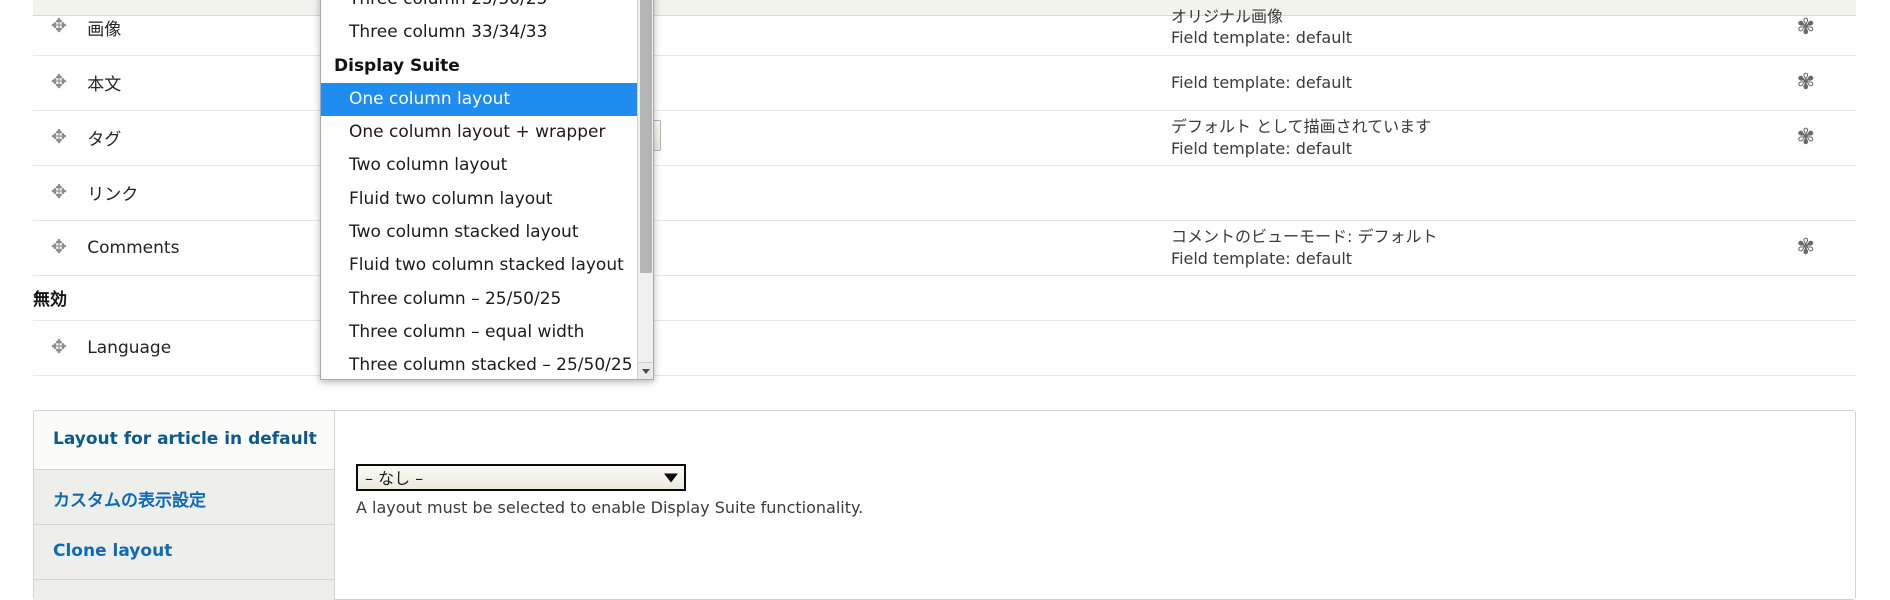 The height and width of the screenshot is (600, 1890). I want to click on row-label-cell: リンク, so click(213, 193).